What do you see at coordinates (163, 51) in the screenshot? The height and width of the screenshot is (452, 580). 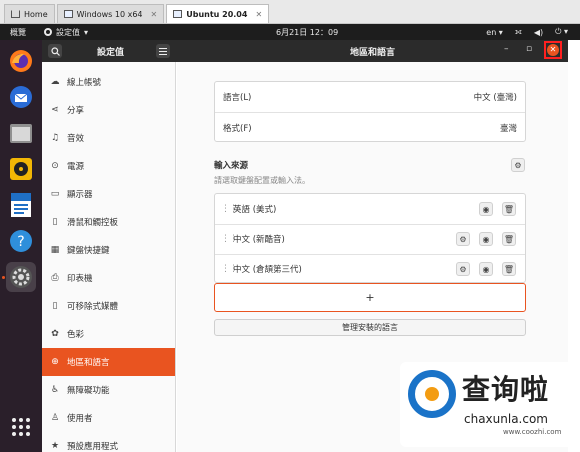 I see `hamburger-menu-button` at bounding box center [163, 51].